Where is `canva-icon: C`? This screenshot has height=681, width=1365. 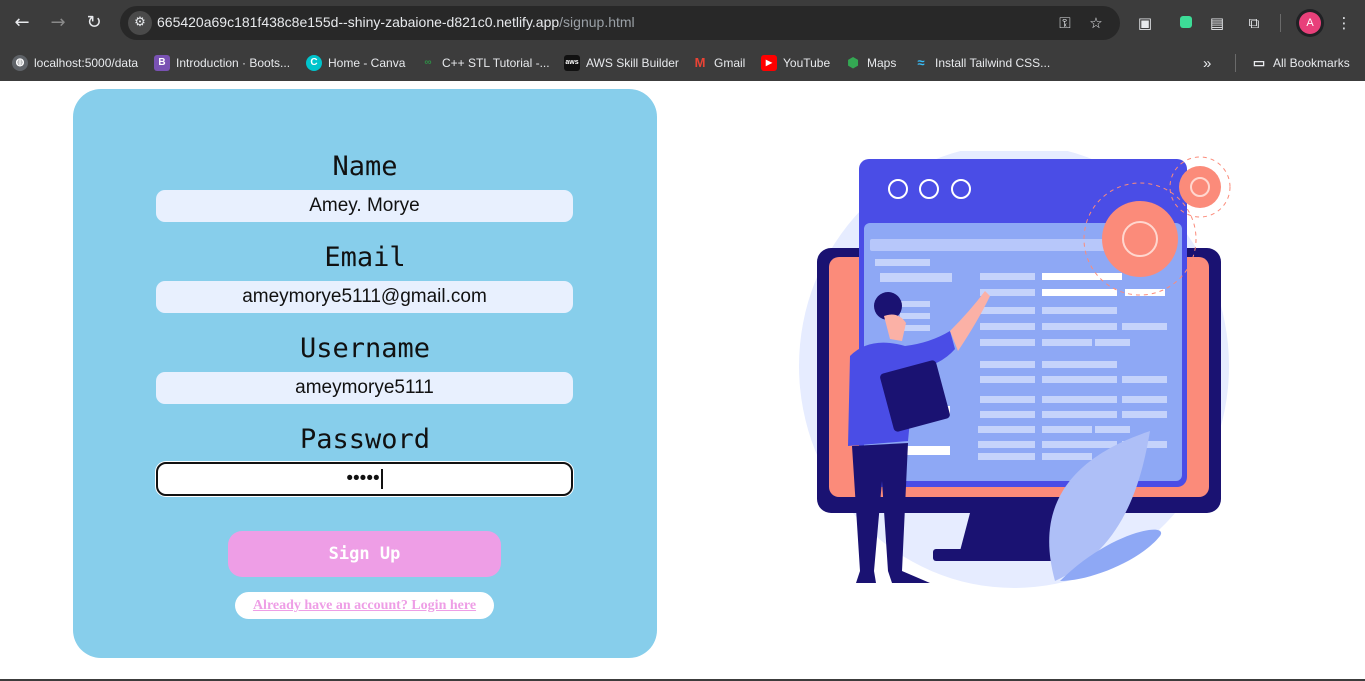
canva-icon: C is located at coordinates (314, 63).